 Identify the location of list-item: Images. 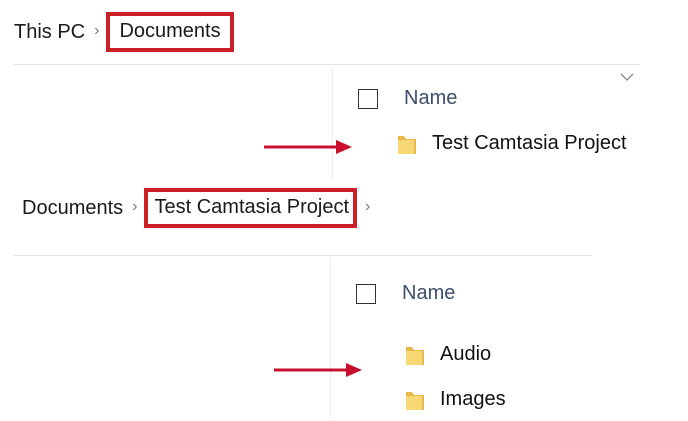
(456, 399).